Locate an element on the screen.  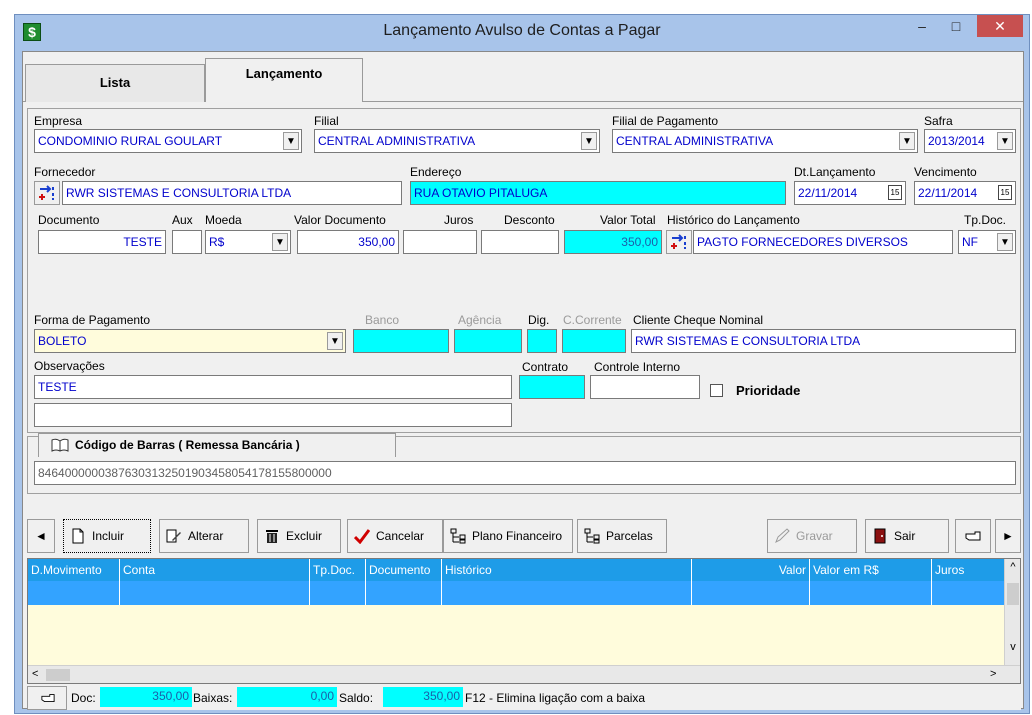
alterar-button: Alterar is located at coordinates (204, 536).